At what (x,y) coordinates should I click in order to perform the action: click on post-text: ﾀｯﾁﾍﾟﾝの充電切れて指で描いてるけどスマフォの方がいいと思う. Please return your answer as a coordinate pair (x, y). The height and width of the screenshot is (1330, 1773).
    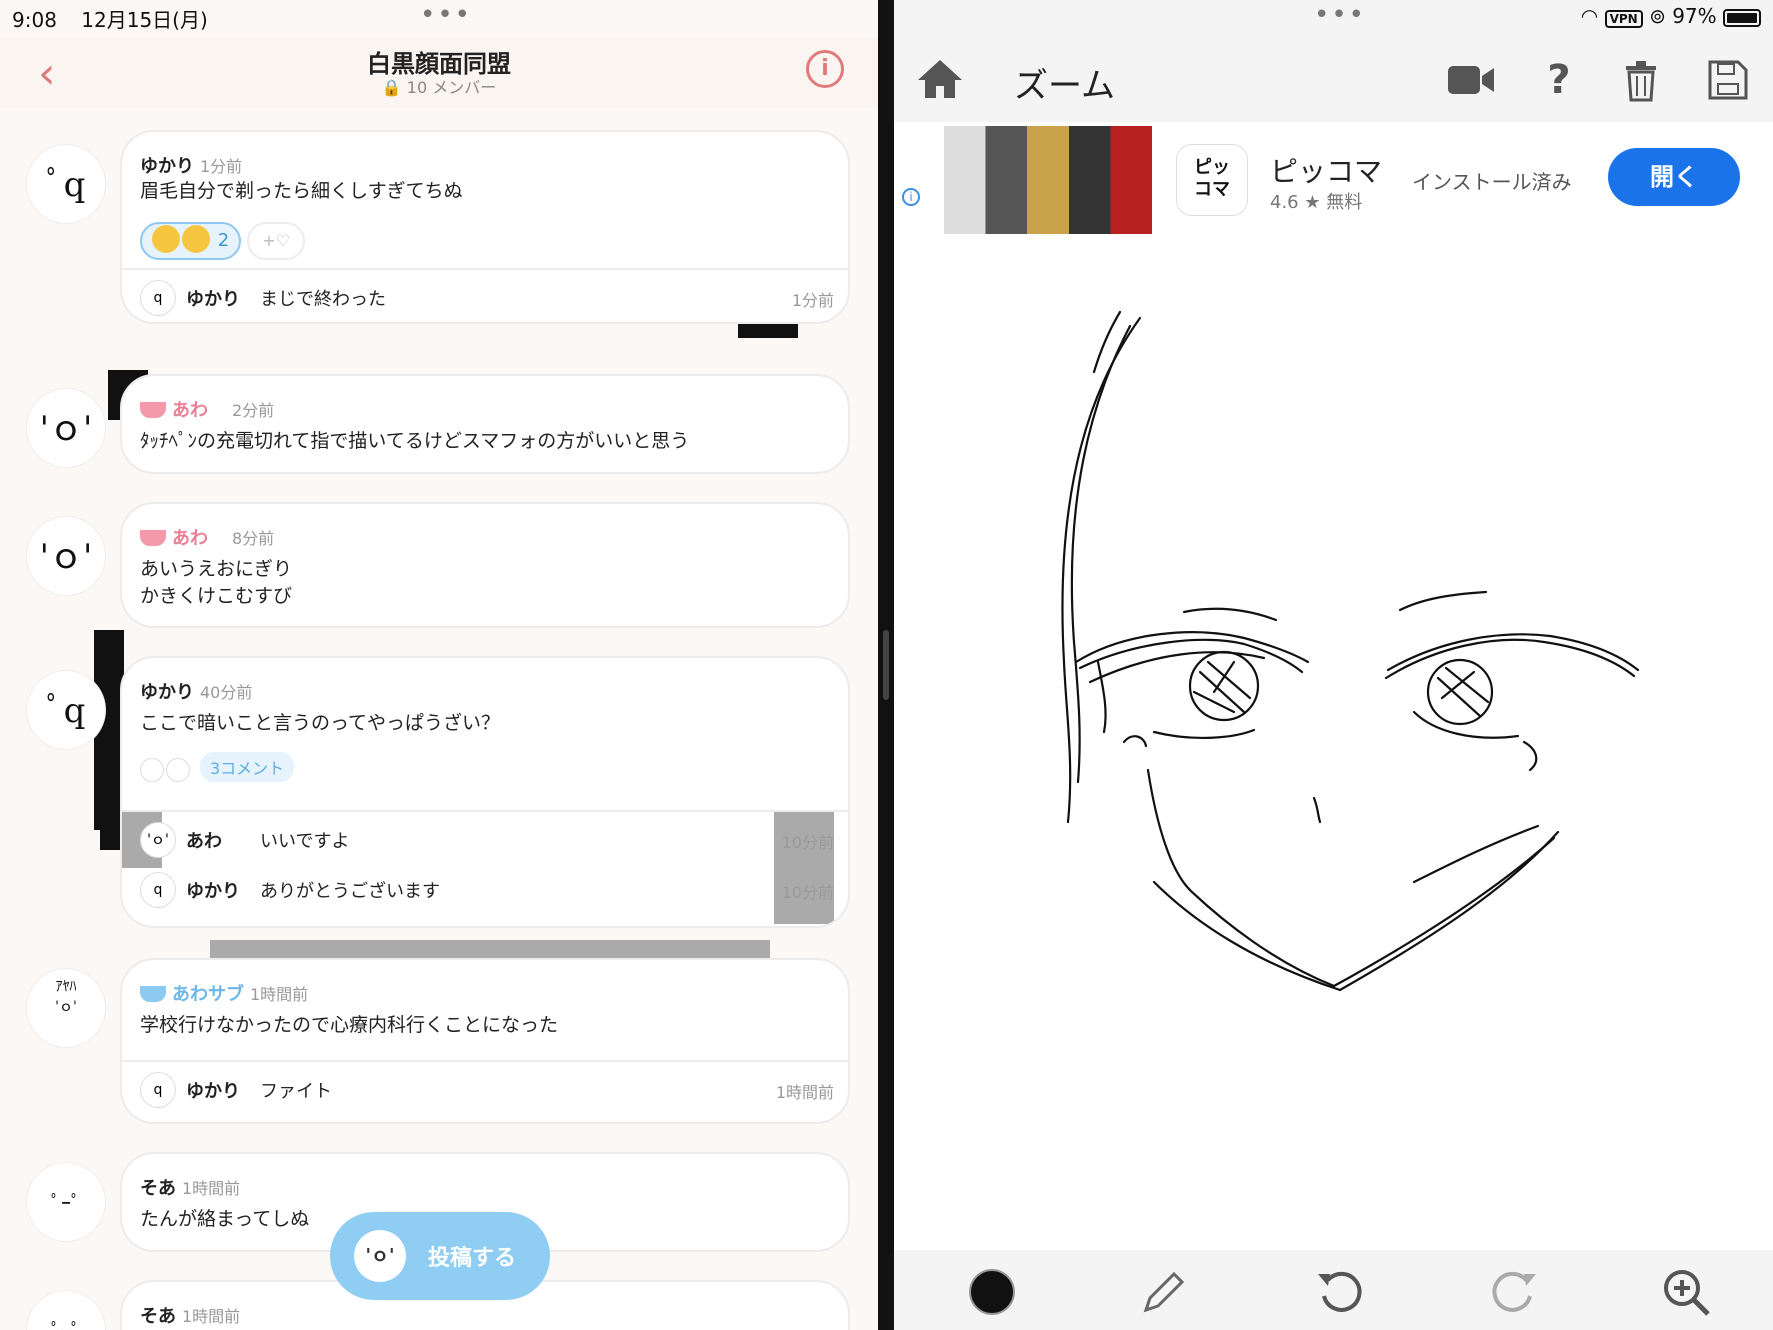
    Looking at the image, I should click on (415, 441).